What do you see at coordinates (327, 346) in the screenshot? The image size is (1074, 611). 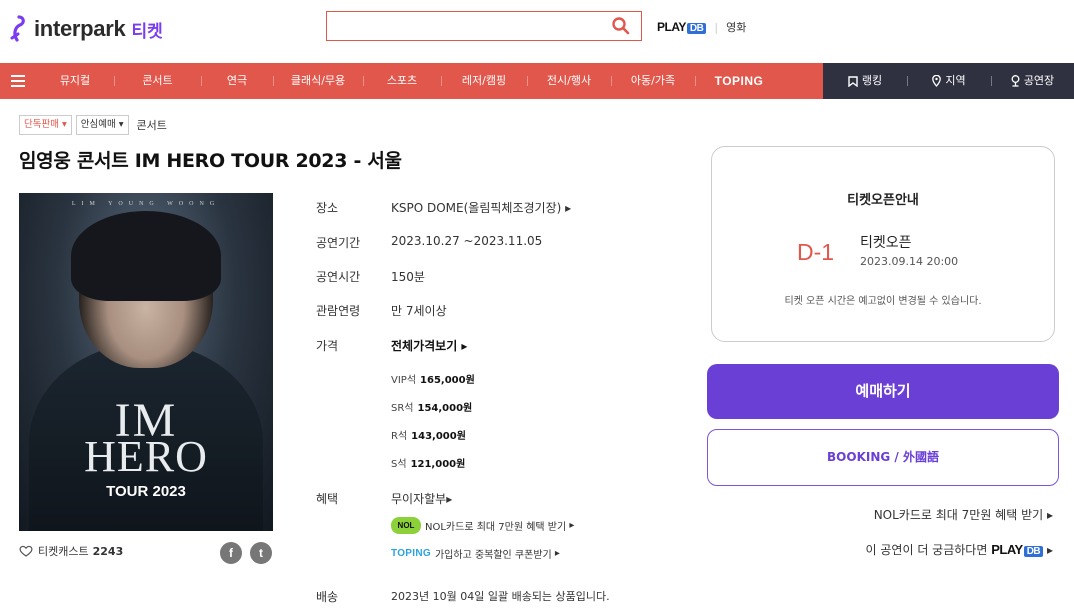 I see `price-label: 가격` at bounding box center [327, 346].